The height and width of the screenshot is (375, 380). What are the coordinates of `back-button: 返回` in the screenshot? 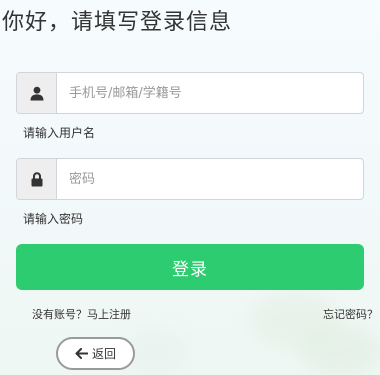 It's located at (95, 353).